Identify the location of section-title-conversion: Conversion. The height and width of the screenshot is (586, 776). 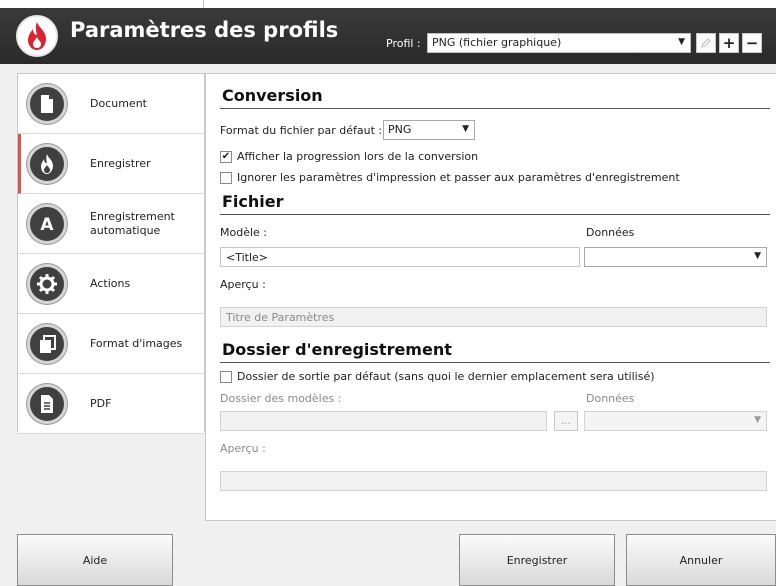
(272, 95).